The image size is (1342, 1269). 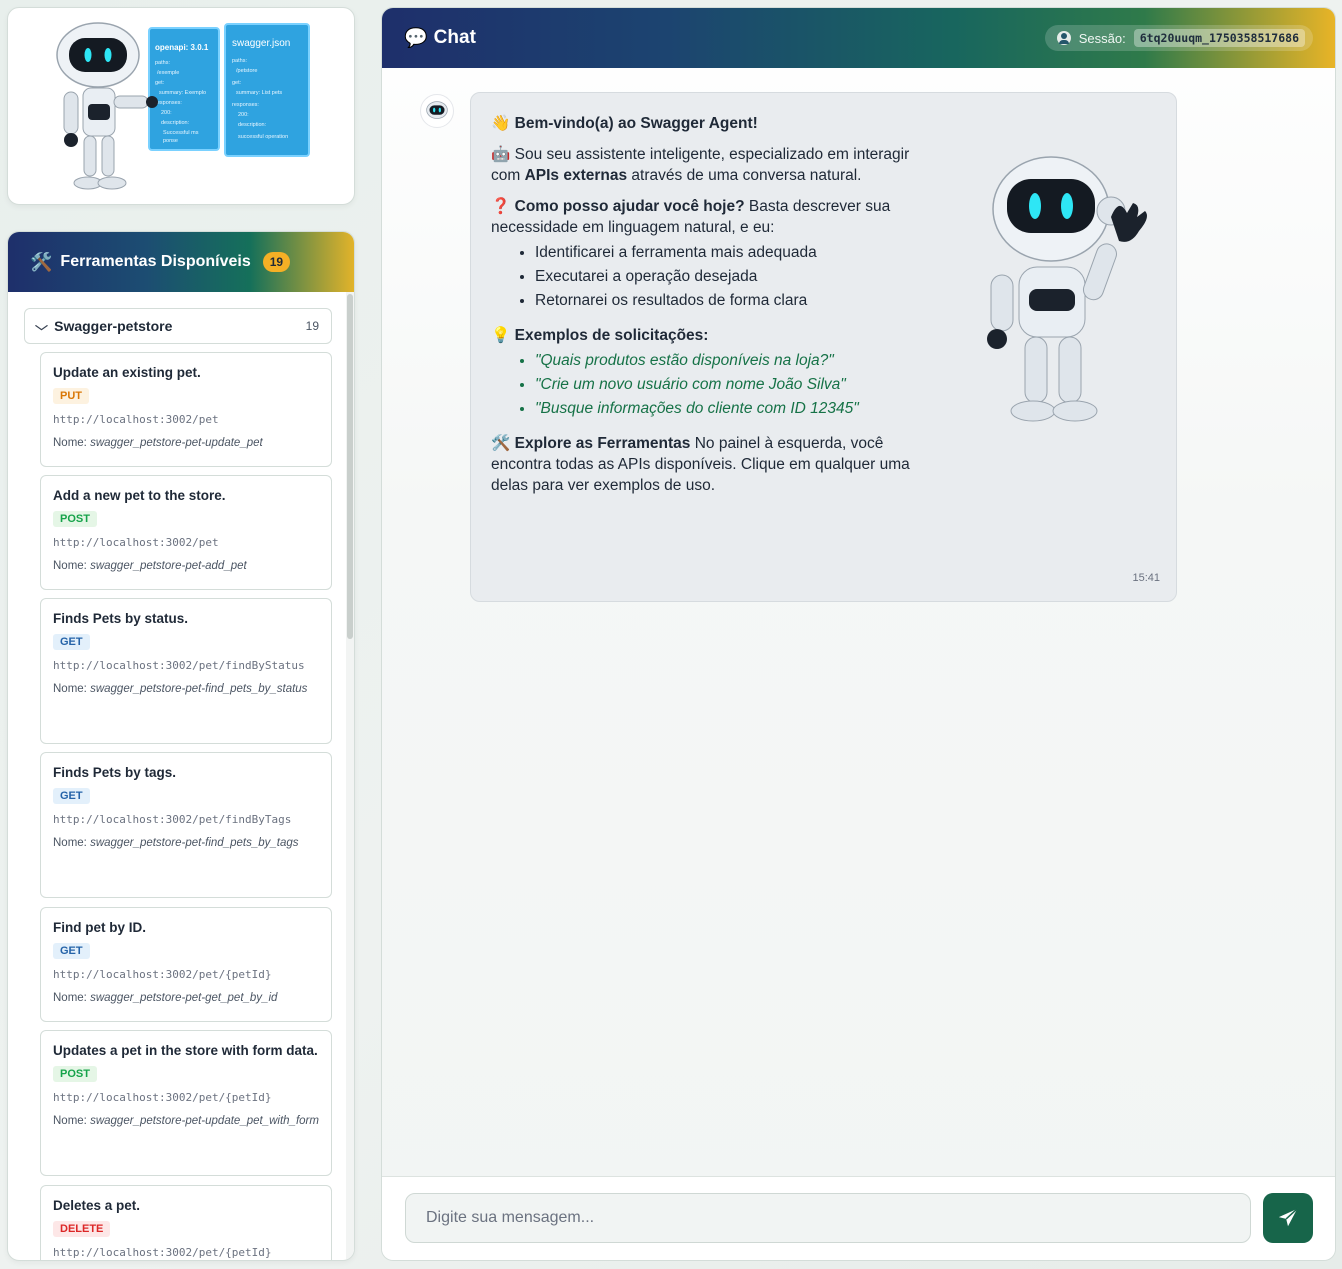 What do you see at coordinates (121, 618) in the screenshot?
I see `tool-title: Finds Pets by status.` at bounding box center [121, 618].